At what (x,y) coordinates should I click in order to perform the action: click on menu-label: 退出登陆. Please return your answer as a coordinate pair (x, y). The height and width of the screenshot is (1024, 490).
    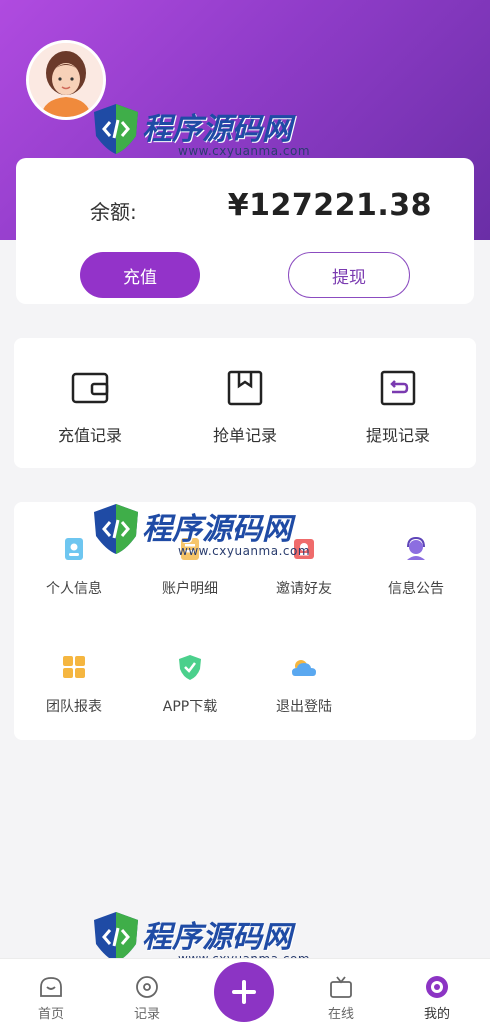
    Looking at the image, I should click on (304, 707).